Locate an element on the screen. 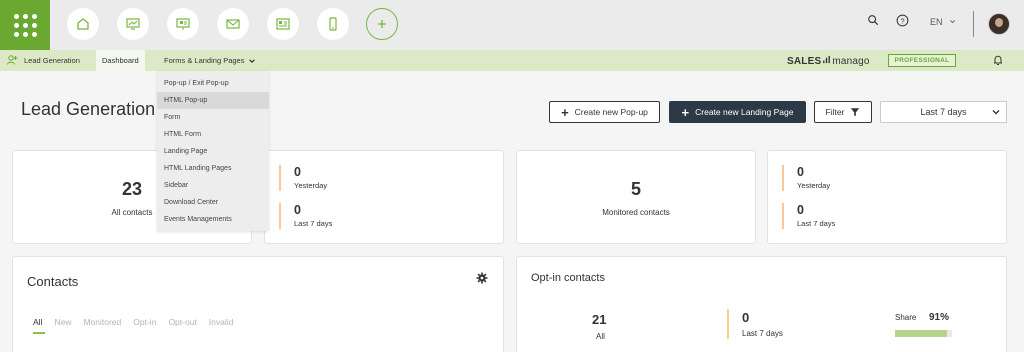  plus-icon is located at coordinates (382, 24).